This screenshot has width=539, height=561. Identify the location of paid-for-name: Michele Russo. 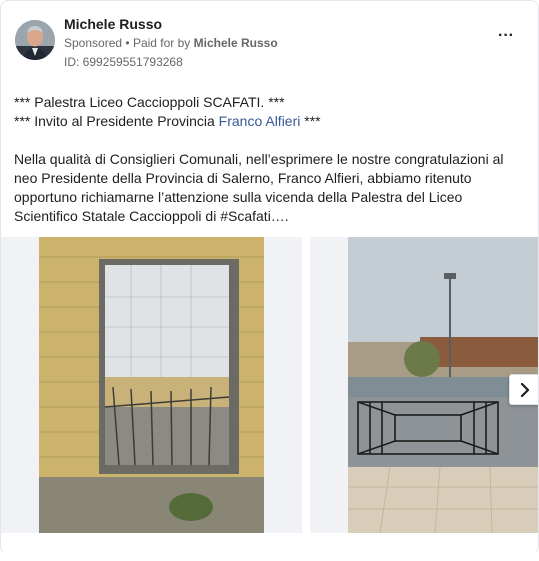
(236, 43).